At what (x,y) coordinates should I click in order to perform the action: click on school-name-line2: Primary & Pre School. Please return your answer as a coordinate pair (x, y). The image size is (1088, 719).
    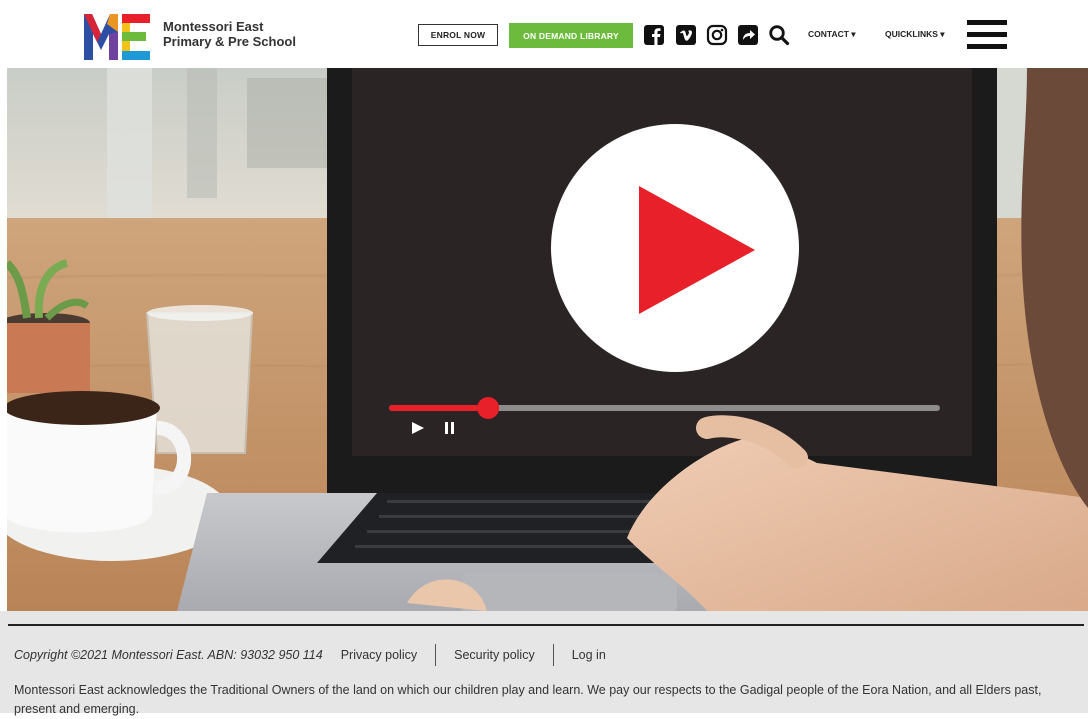
    Looking at the image, I should click on (229, 41).